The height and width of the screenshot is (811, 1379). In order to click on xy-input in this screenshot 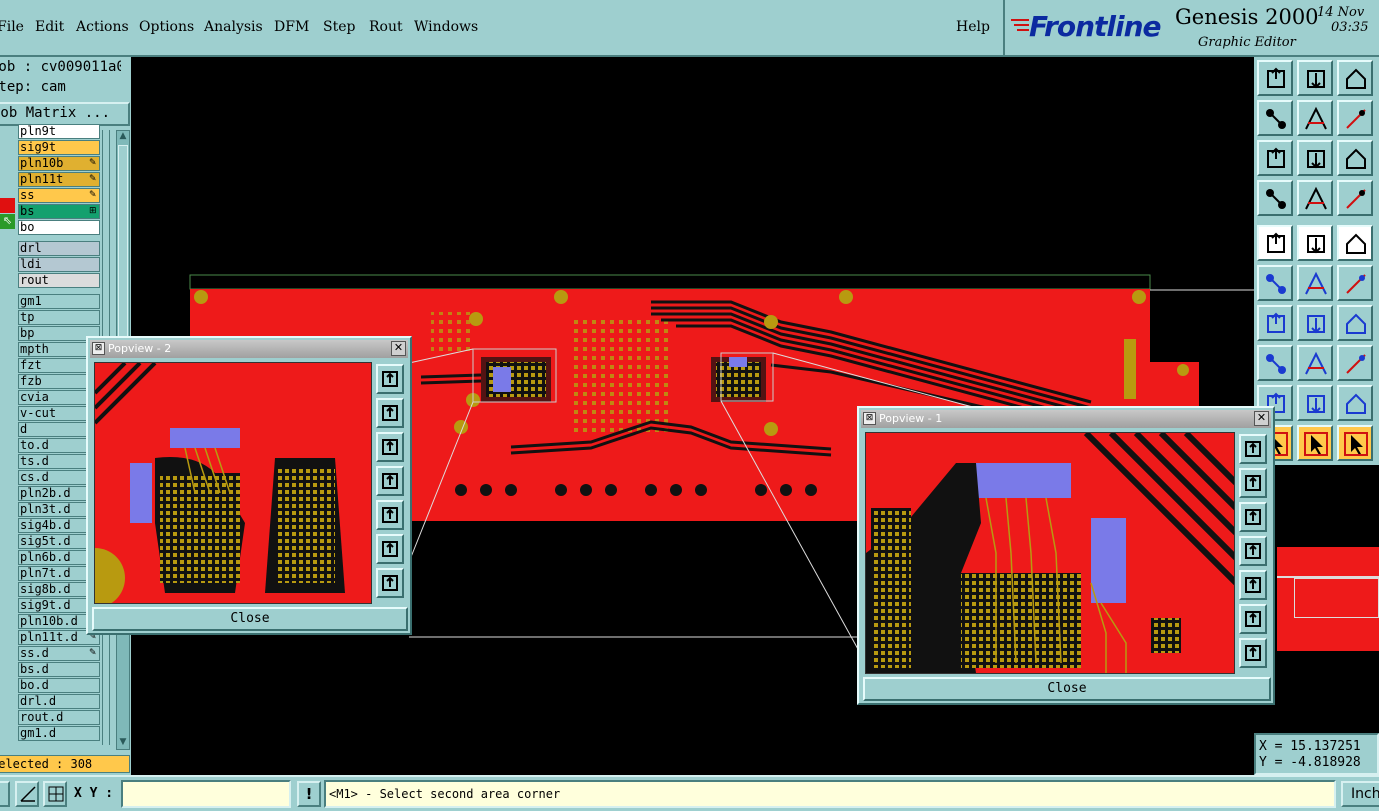, I will do `click(206, 794)`.